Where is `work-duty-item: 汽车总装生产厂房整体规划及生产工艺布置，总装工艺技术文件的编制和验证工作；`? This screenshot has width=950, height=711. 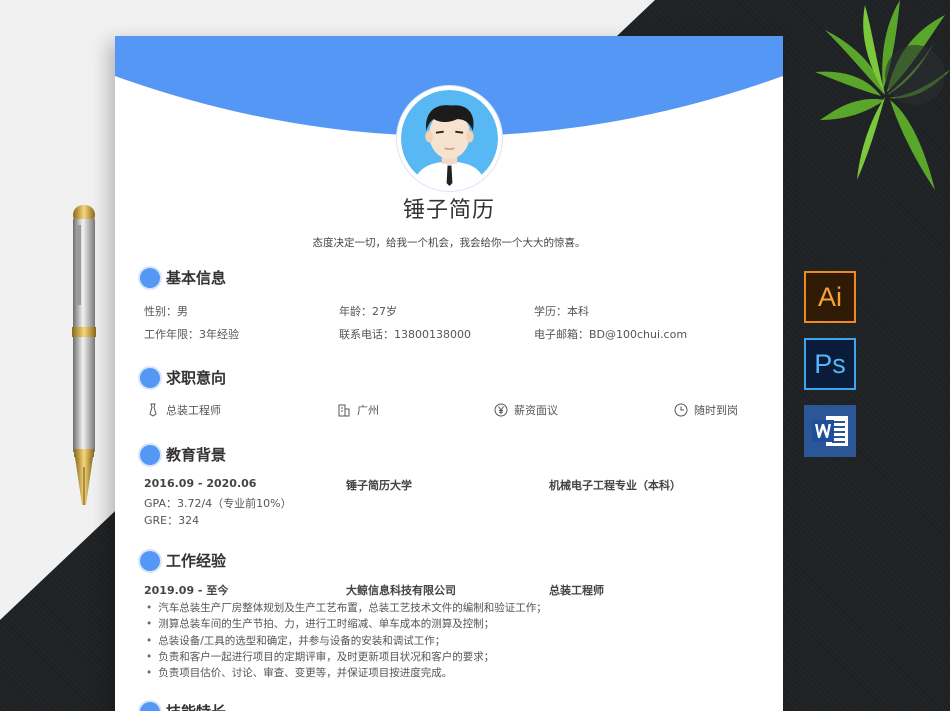 work-duty-item: 汽车总装生产厂房整体规划及生产工艺布置，总装工艺技术文件的编制和验证工作； is located at coordinates (346, 608).